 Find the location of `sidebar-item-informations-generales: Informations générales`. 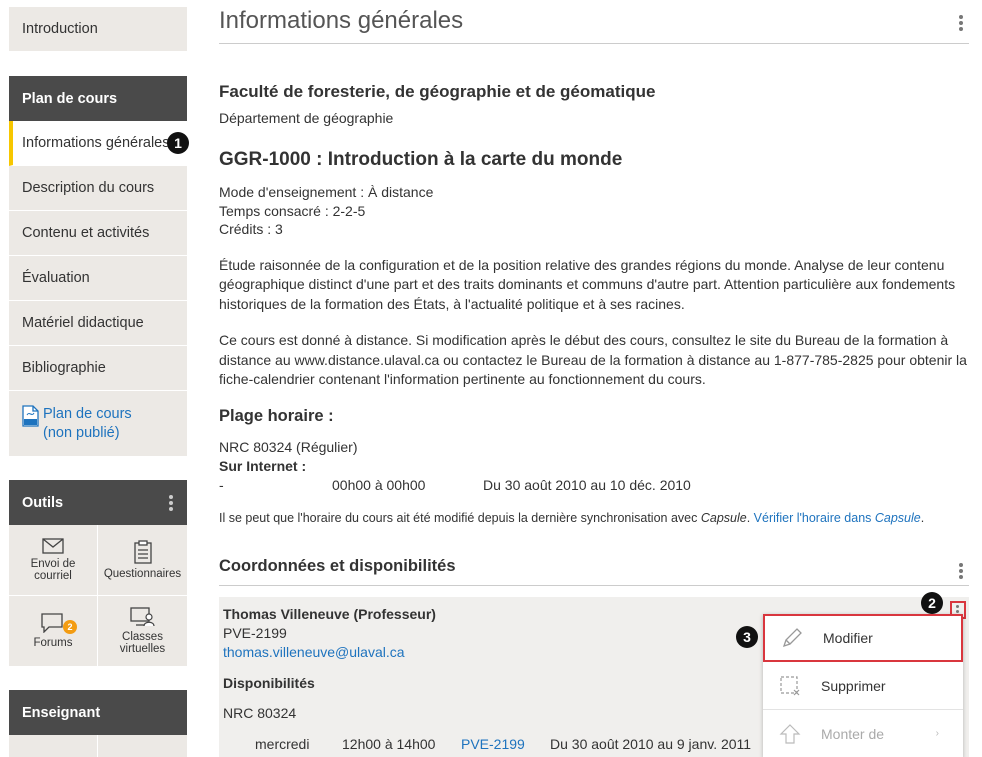

sidebar-item-informations-generales: Informations générales is located at coordinates (98, 143).